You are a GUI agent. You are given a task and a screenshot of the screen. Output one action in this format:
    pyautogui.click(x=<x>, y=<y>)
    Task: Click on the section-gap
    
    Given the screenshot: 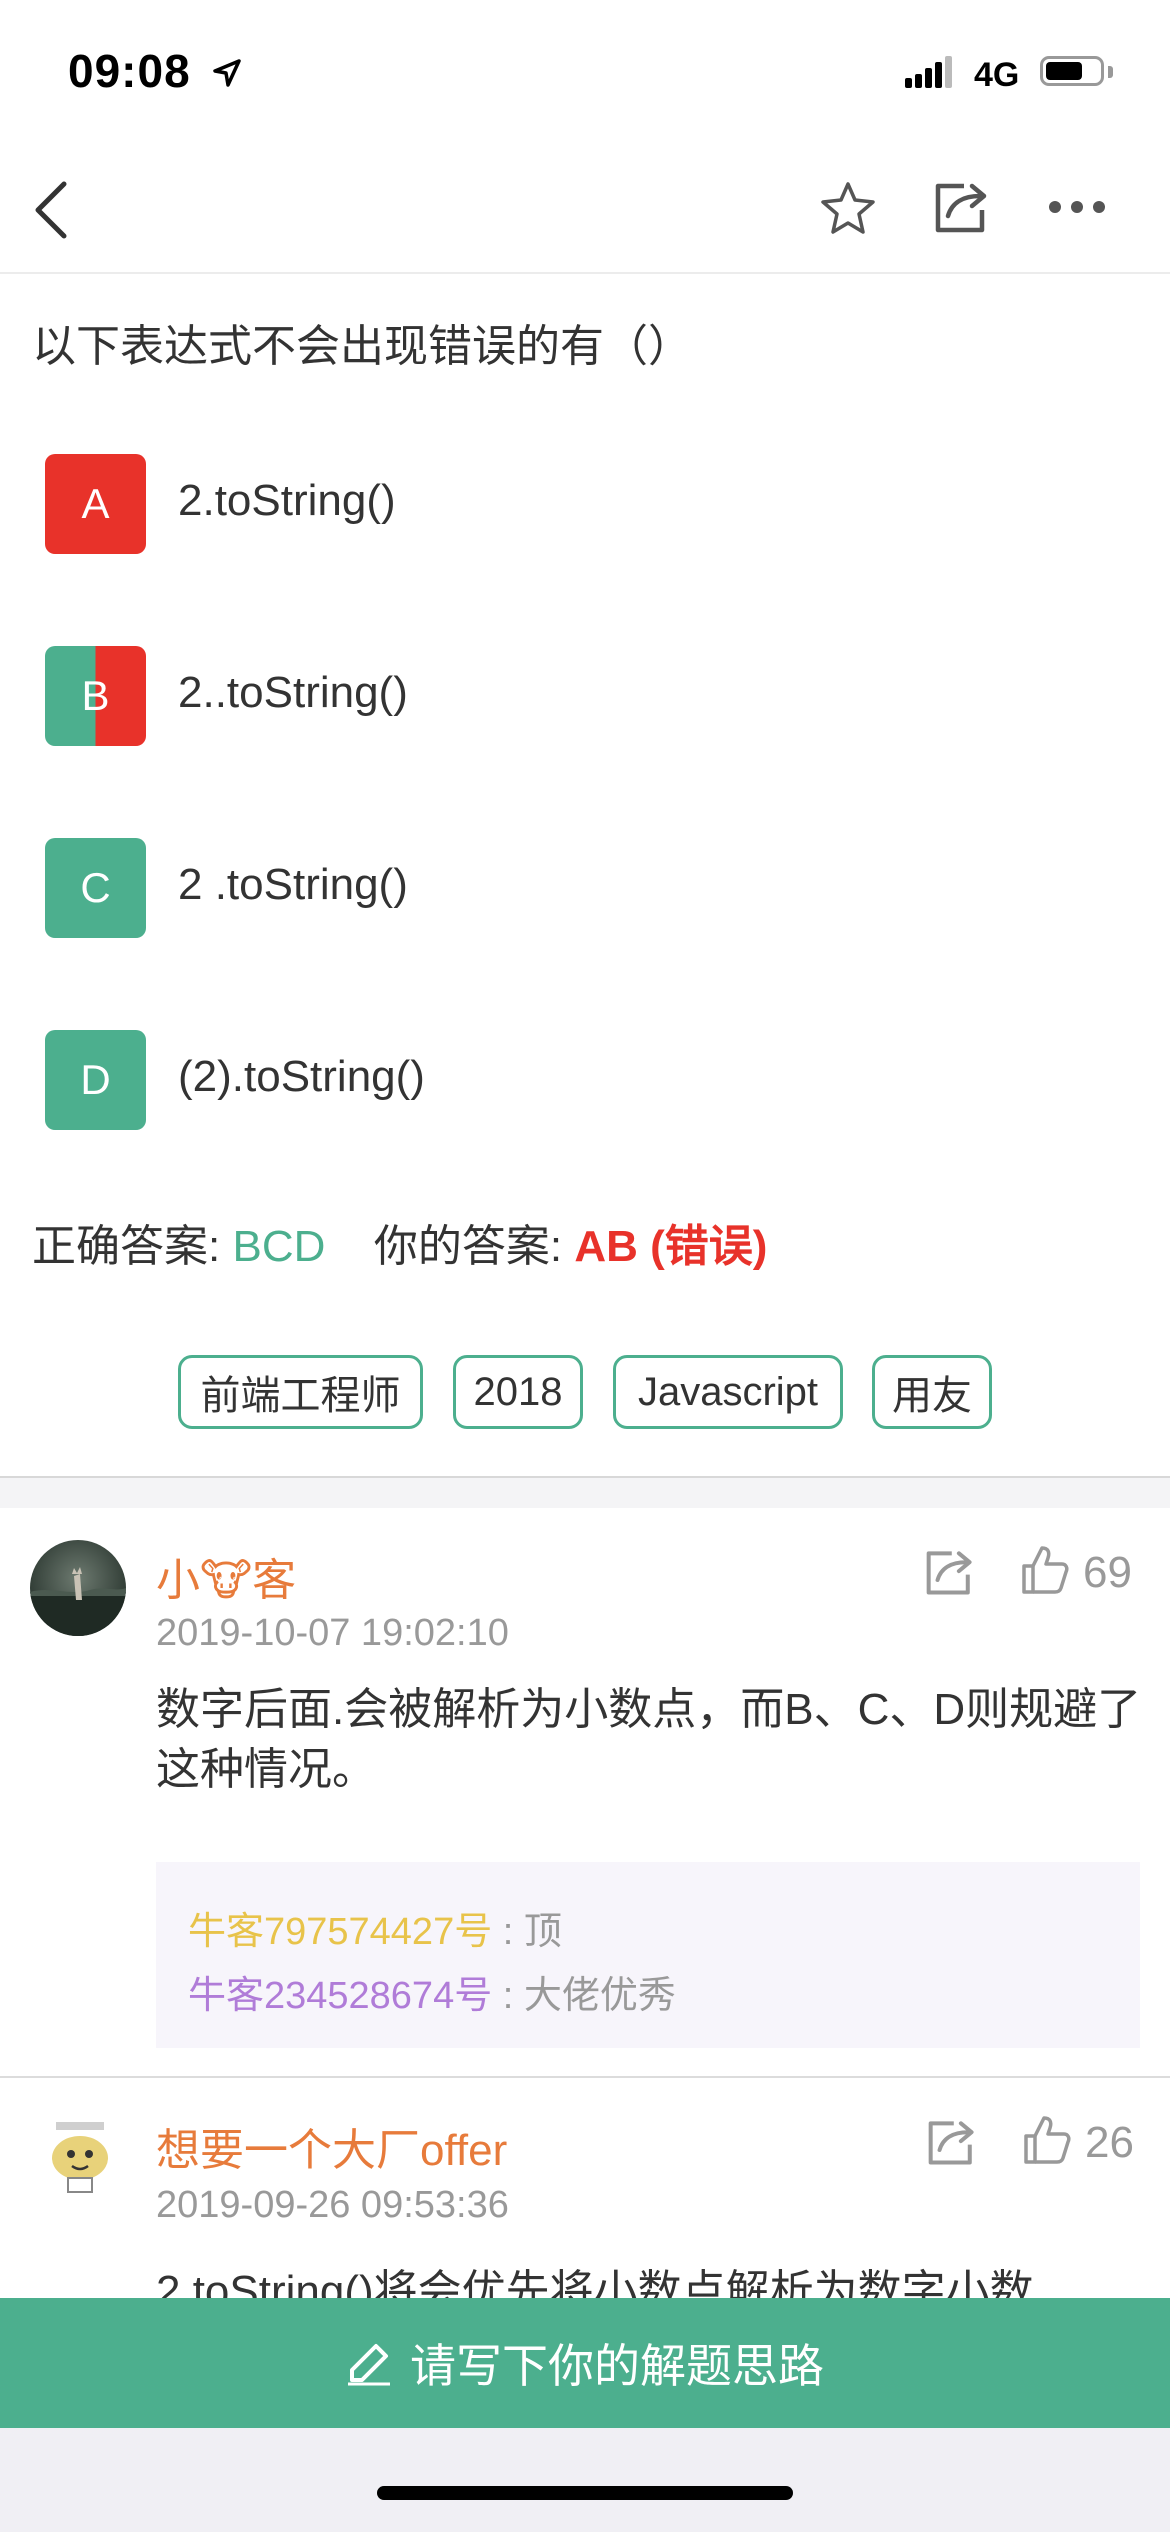 What is the action you would take?
    pyautogui.click(x=585, y=1493)
    